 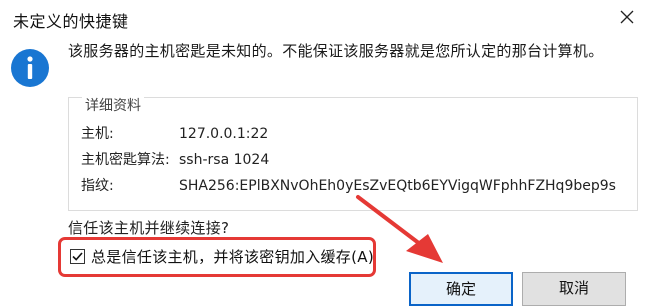 What do you see at coordinates (232, 257) in the screenshot?
I see `always-trust-label: 总是信任该主机，并将该密钥加入缓存(A)` at bounding box center [232, 257].